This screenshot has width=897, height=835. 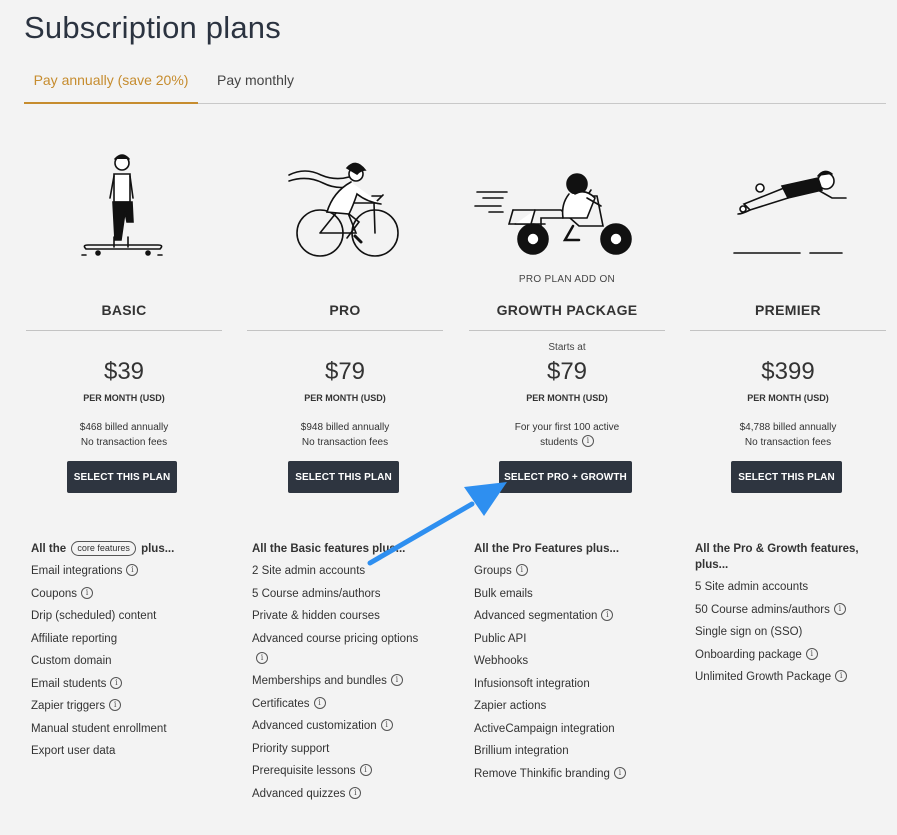 I want to click on feature-label: Zapier actions, so click(x=510, y=706).